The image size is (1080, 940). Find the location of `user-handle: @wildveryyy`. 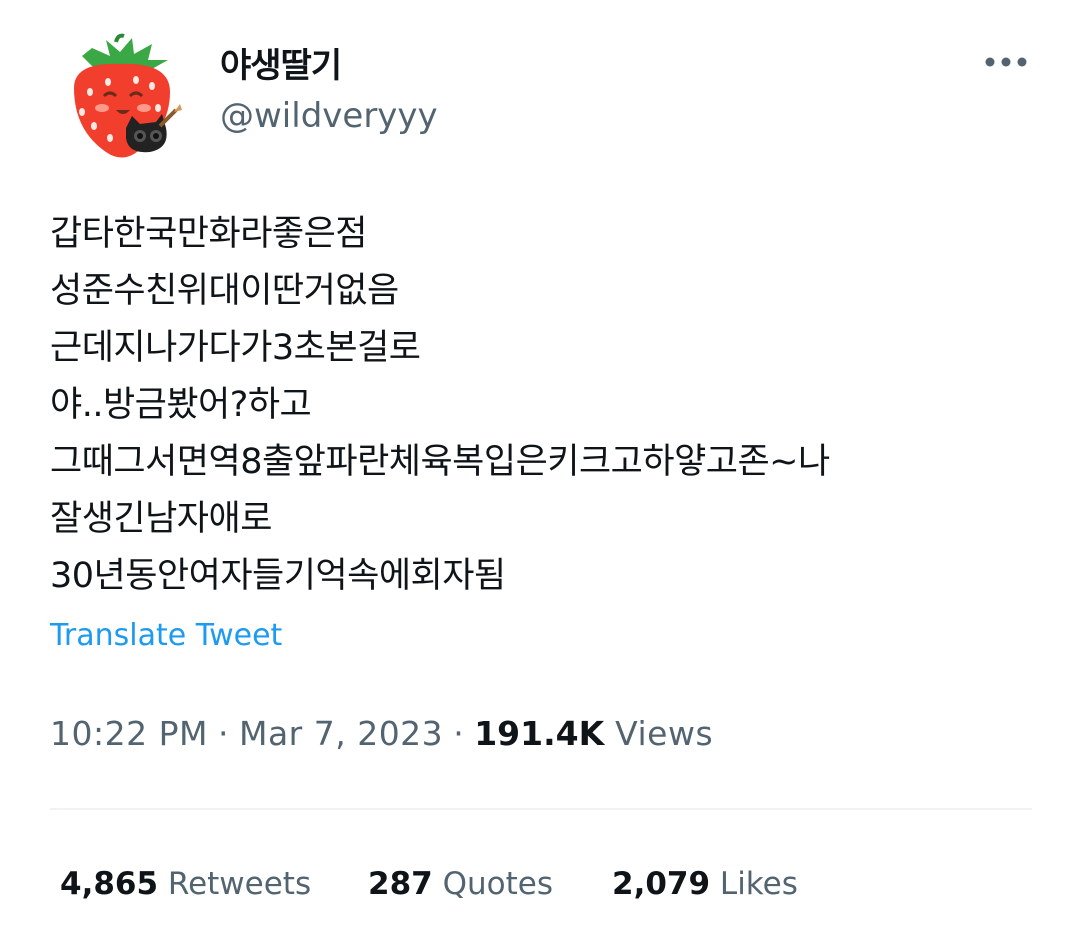

user-handle: @wildveryyy is located at coordinates (329, 116).